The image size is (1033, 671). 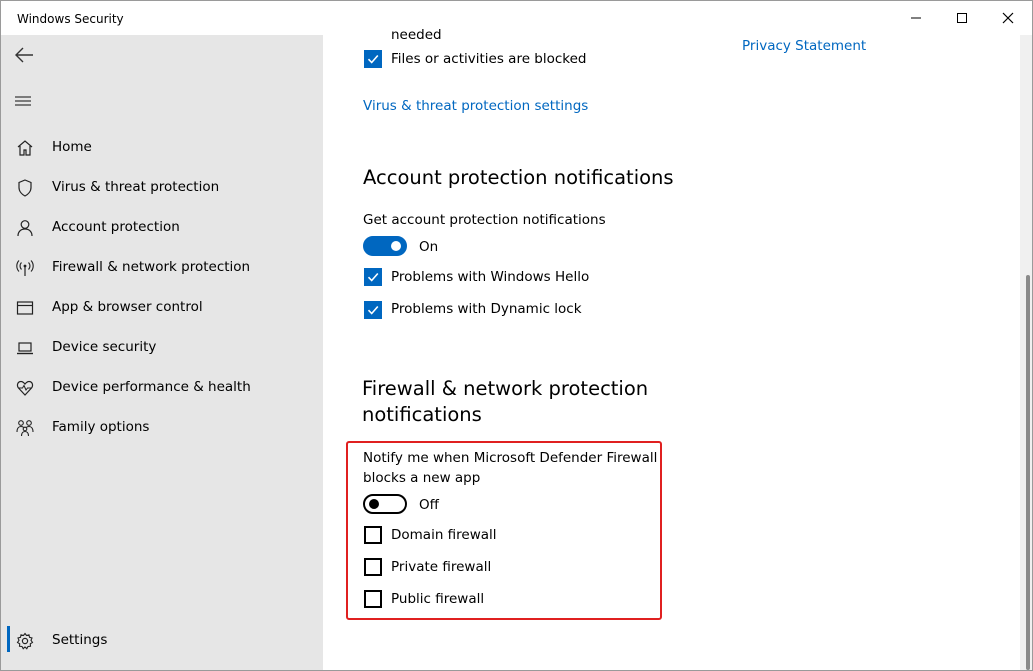 I want to click on sidebar-item-app-browser-control: App & browser control, so click(x=162, y=308).